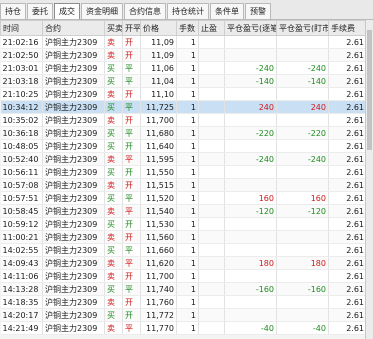 The image size is (373, 339). I want to click on col-take-profit: 止盈, so click(211, 28).